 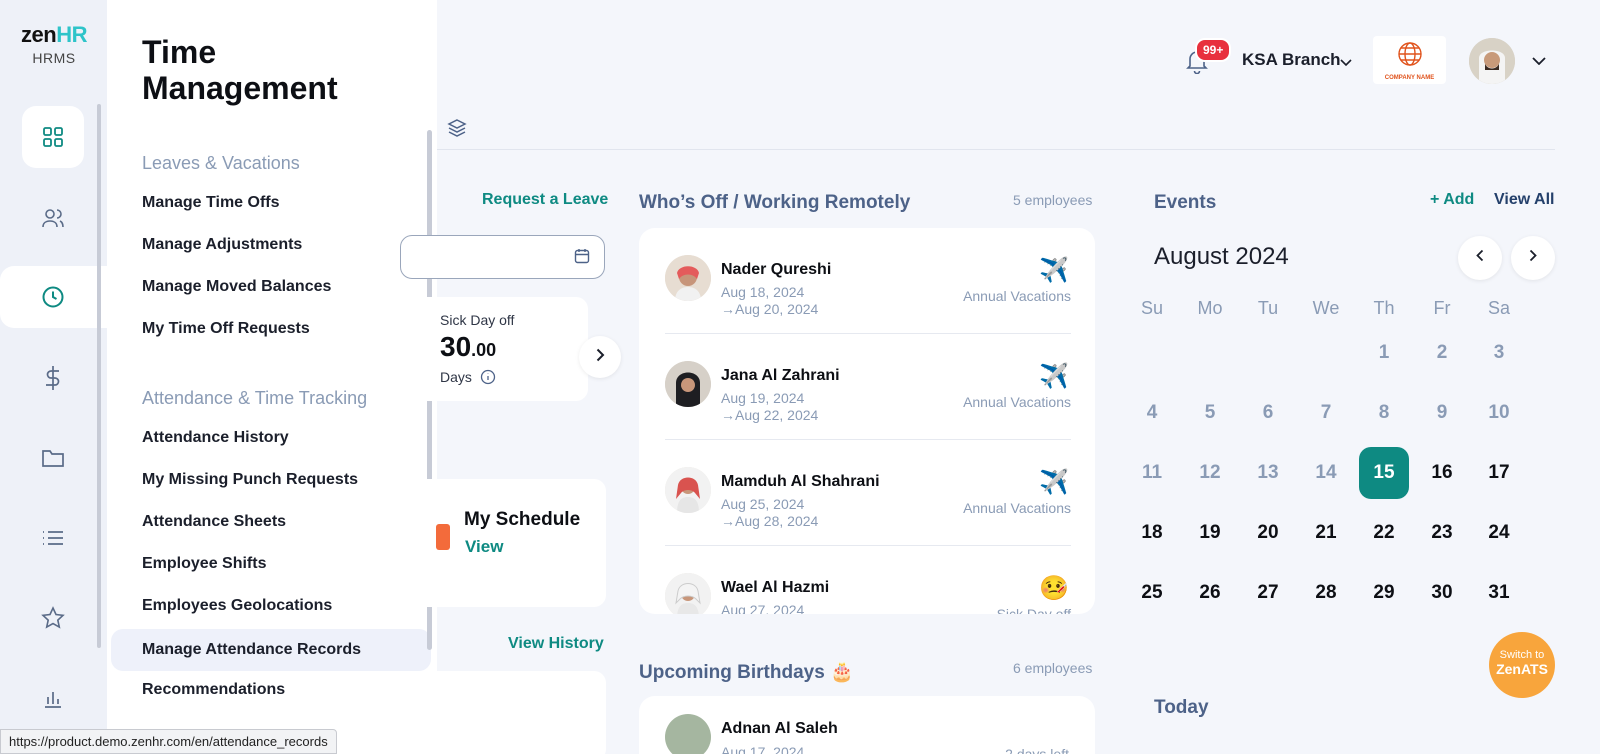 I want to click on calendar-day: 24, so click(x=1499, y=533).